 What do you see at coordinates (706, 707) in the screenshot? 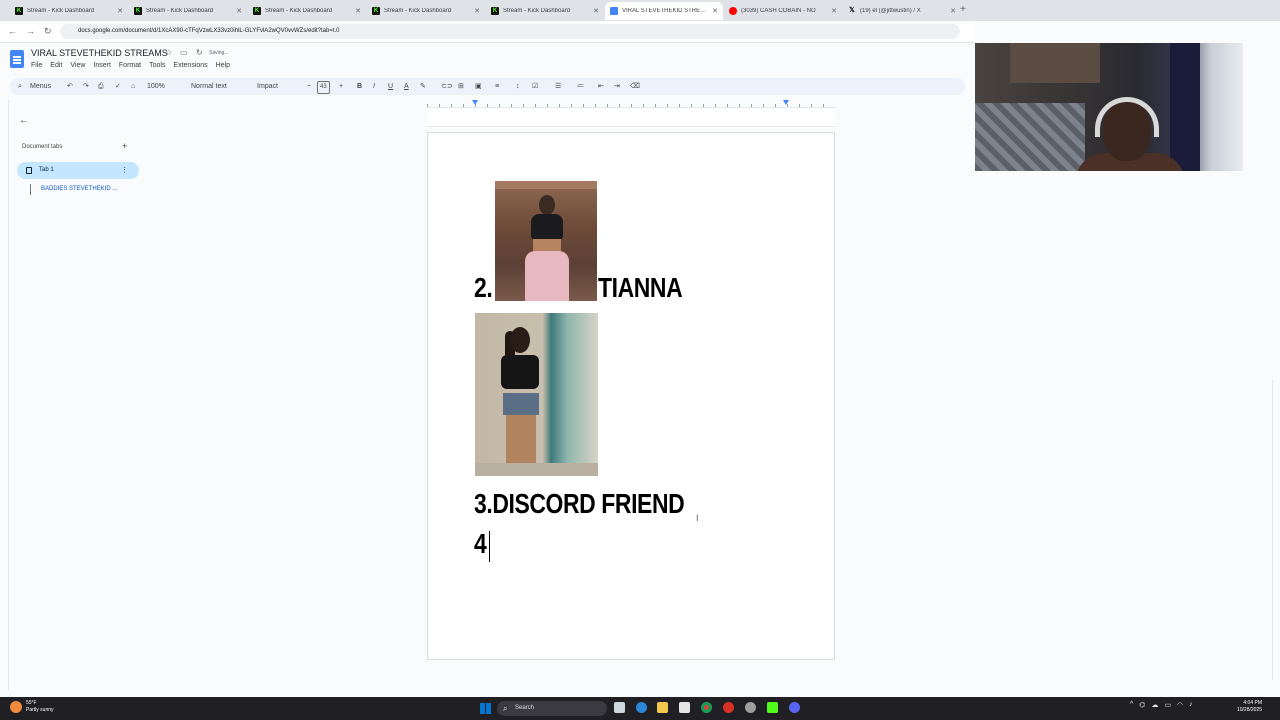
I see `chrome-icon` at bounding box center [706, 707].